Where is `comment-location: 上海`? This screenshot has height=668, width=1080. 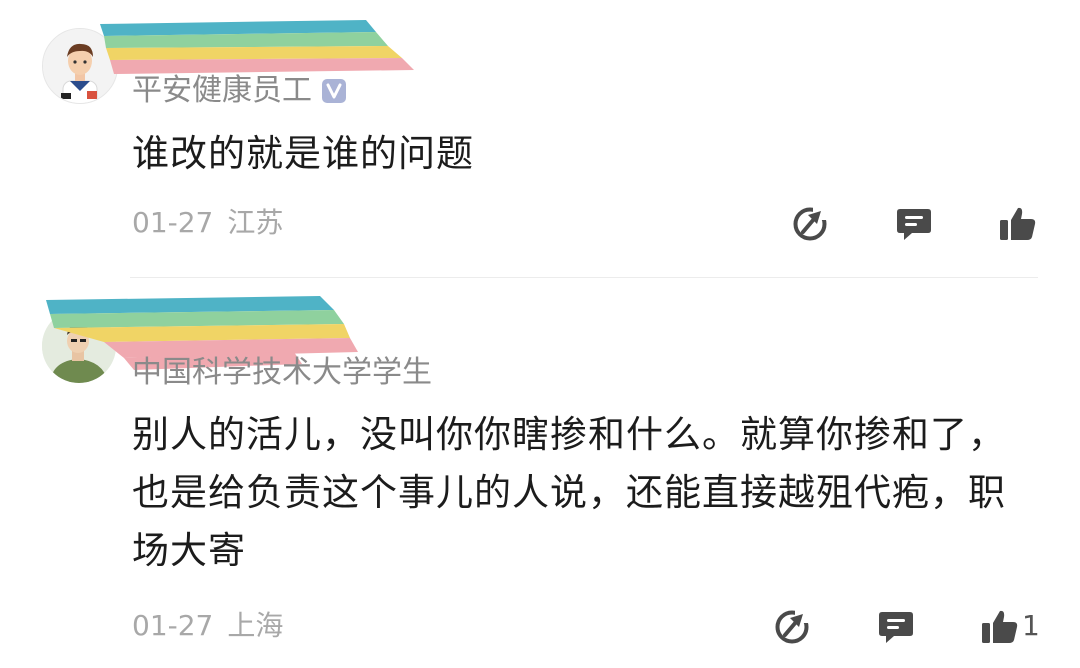
comment-location: 上海 is located at coordinates (255, 625).